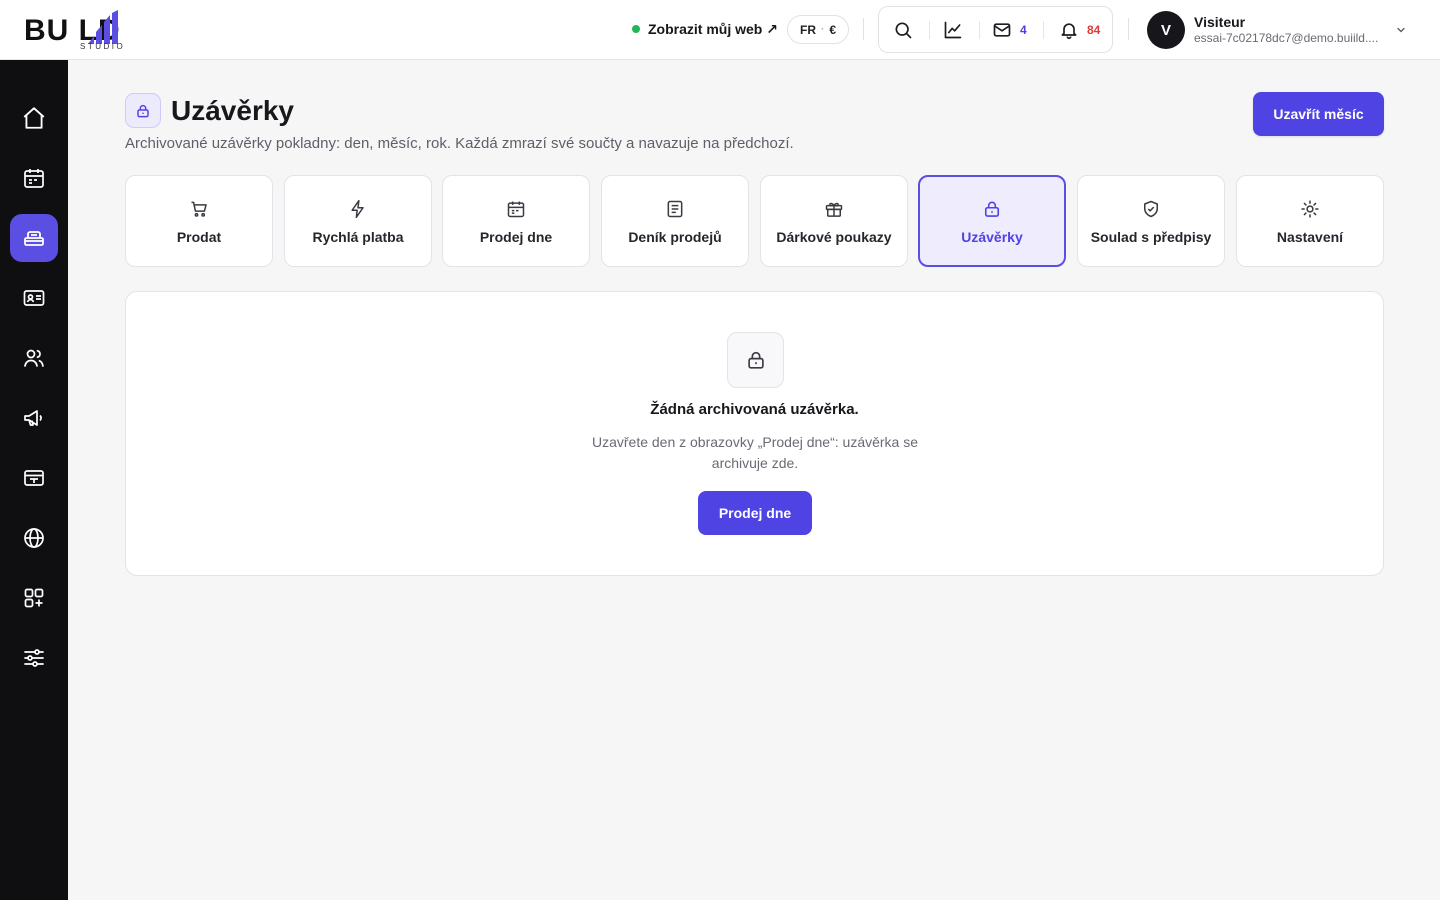 The width and height of the screenshot is (1440, 900). I want to click on contact-card-icon, so click(34, 298).